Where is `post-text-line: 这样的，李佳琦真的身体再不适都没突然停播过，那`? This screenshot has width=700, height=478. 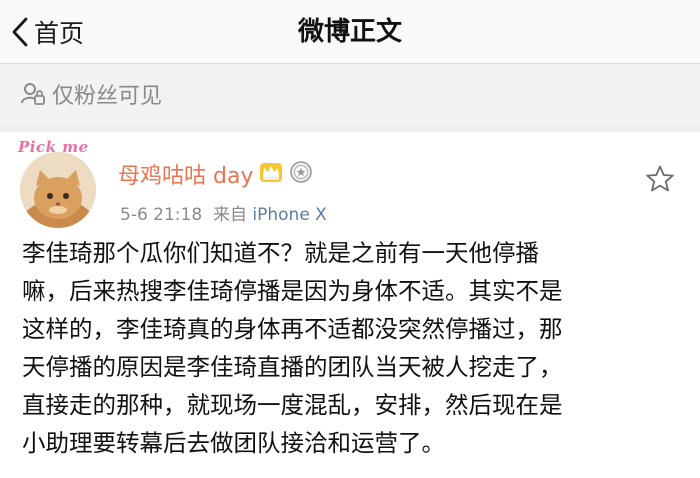
post-text-line: 这样的，李佳琦真的身体再不适都没突然停播过，那 is located at coordinates (292, 329).